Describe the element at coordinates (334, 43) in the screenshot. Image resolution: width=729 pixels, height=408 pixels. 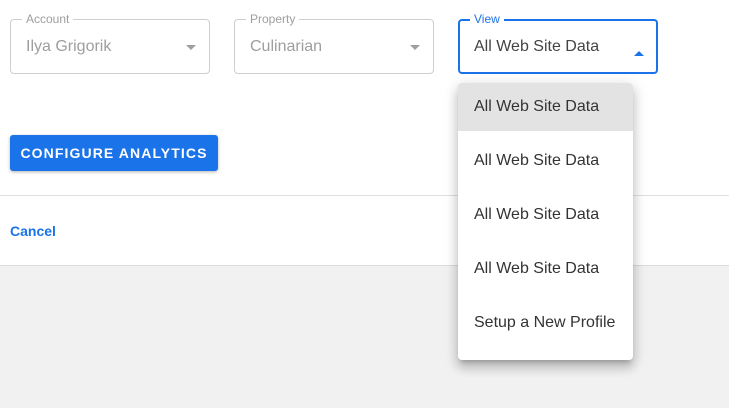
I see `property-select: Property Culinarian` at that location.